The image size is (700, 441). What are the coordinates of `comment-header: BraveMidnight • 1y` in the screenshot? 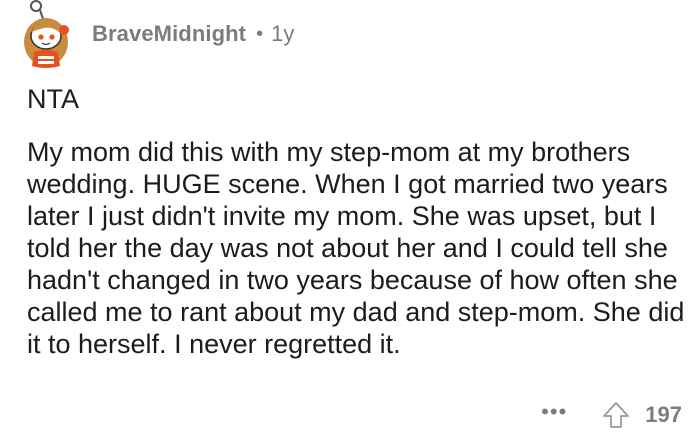 It's located at (154, 36).